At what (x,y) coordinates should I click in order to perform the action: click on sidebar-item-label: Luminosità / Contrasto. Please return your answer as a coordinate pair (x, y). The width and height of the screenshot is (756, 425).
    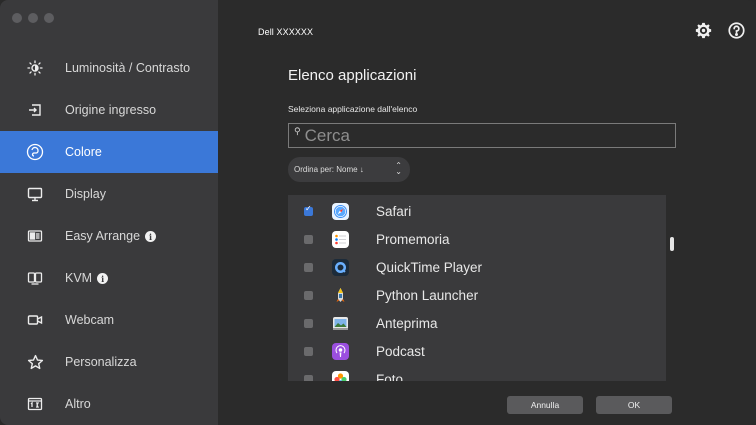
    Looking at the image, I should click on (128, 68).